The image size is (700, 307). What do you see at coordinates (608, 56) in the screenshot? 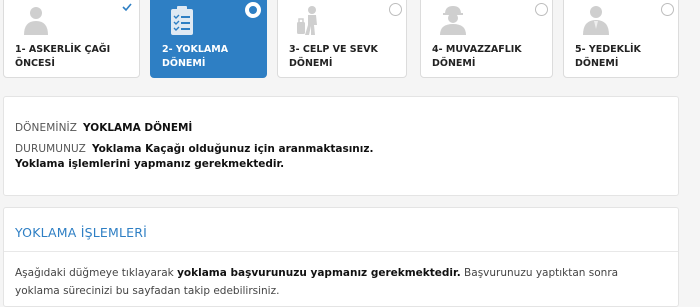
I see `step-label: 5- YEDEKLİK DÖNEMİ` at bounding box center [608, 56].